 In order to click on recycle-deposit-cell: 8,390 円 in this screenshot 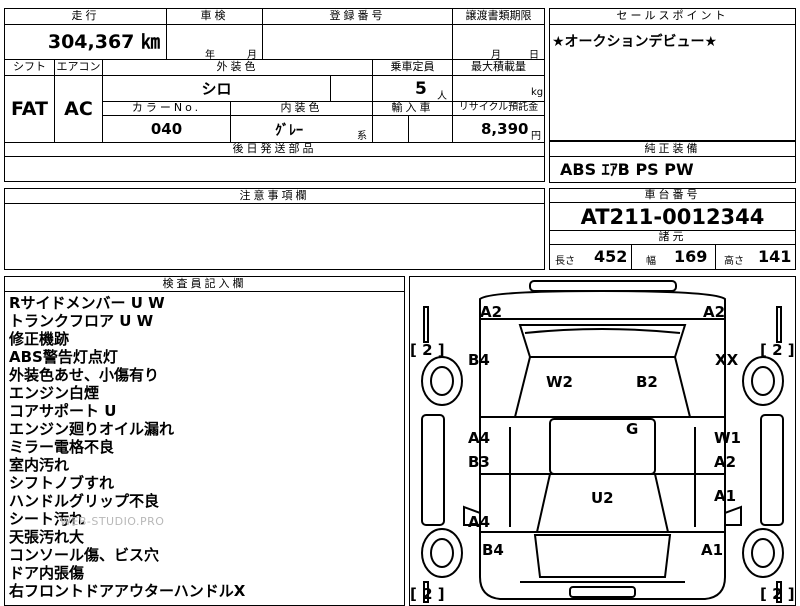, I will do `click(498, 129)`.